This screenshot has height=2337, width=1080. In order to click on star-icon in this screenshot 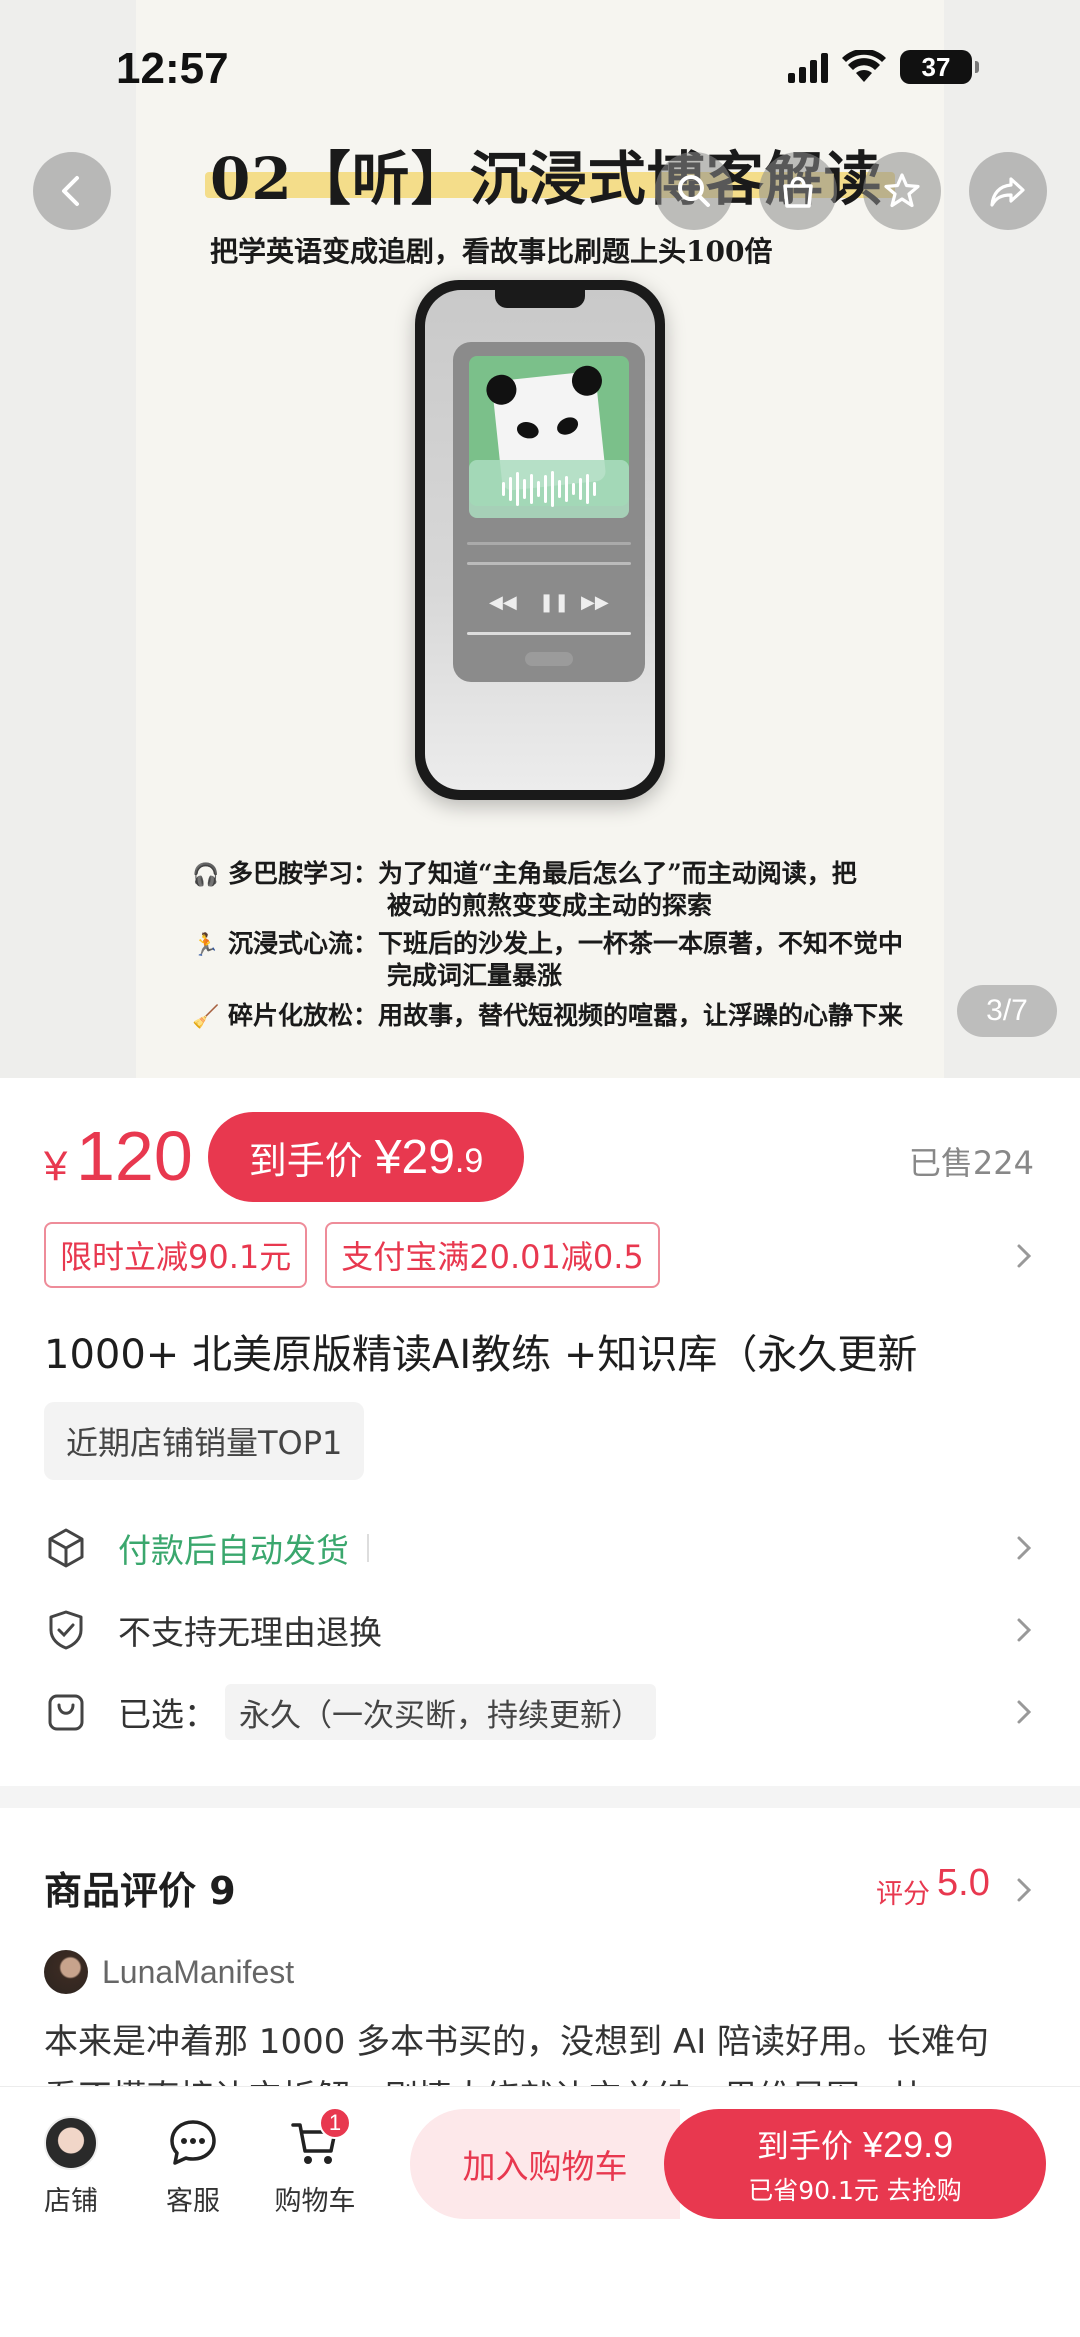, I will do `click(902, 190)`.